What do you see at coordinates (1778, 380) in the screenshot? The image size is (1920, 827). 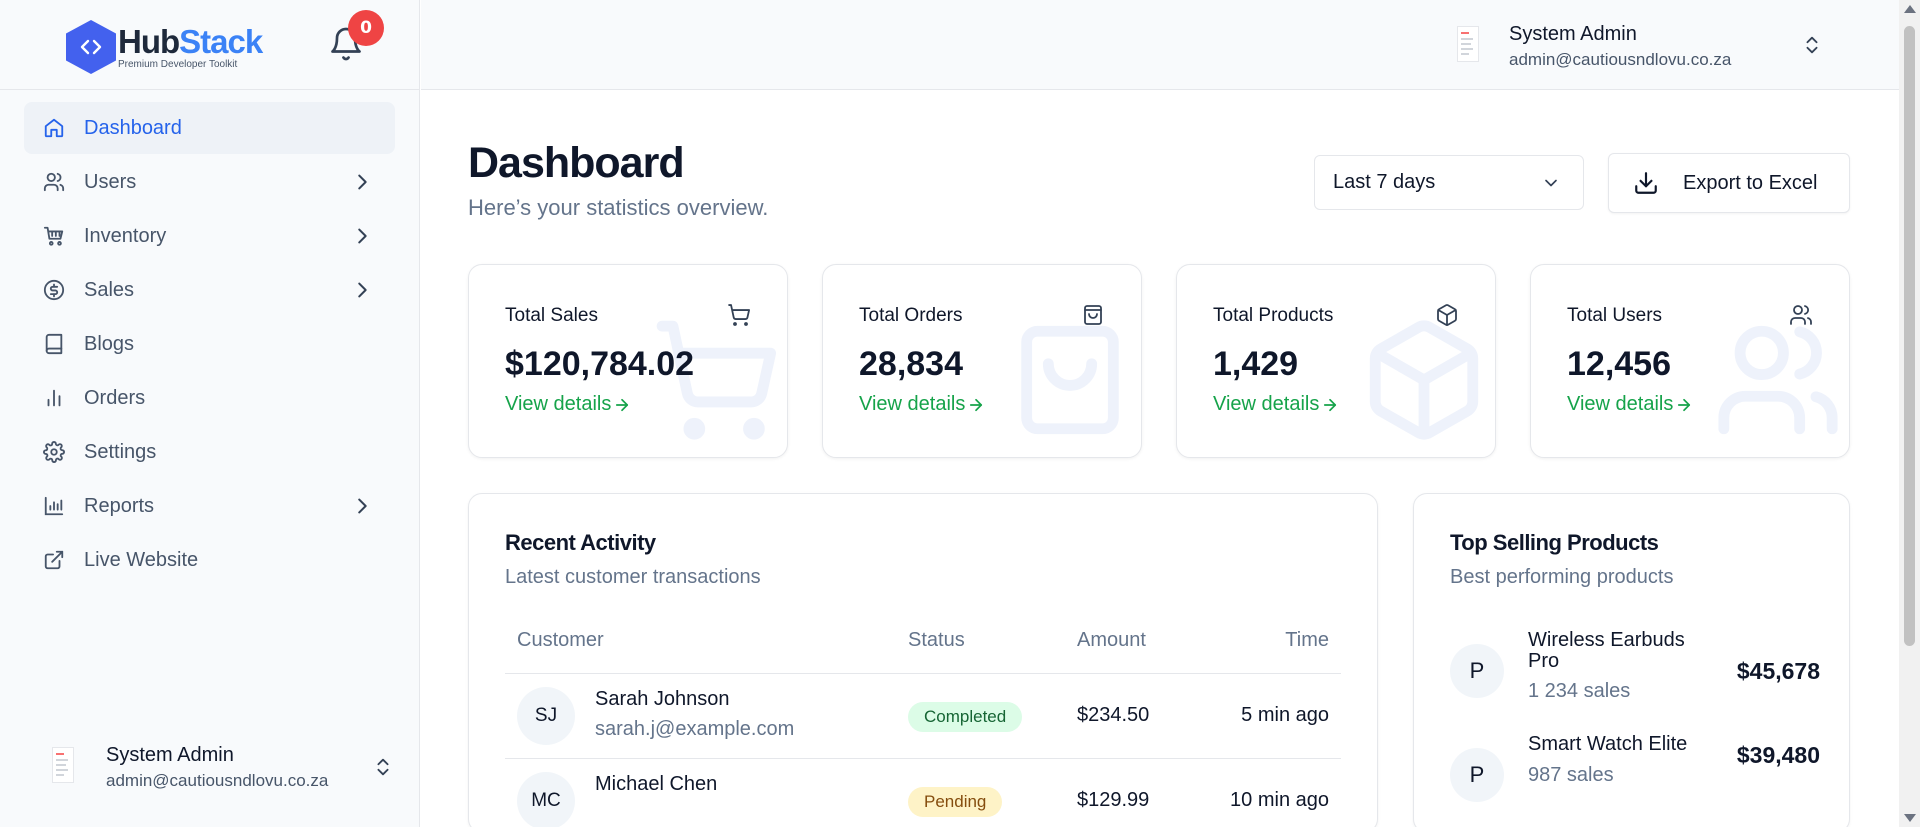 I see `users-watermark-icon` at bounding box center [1778, 380].